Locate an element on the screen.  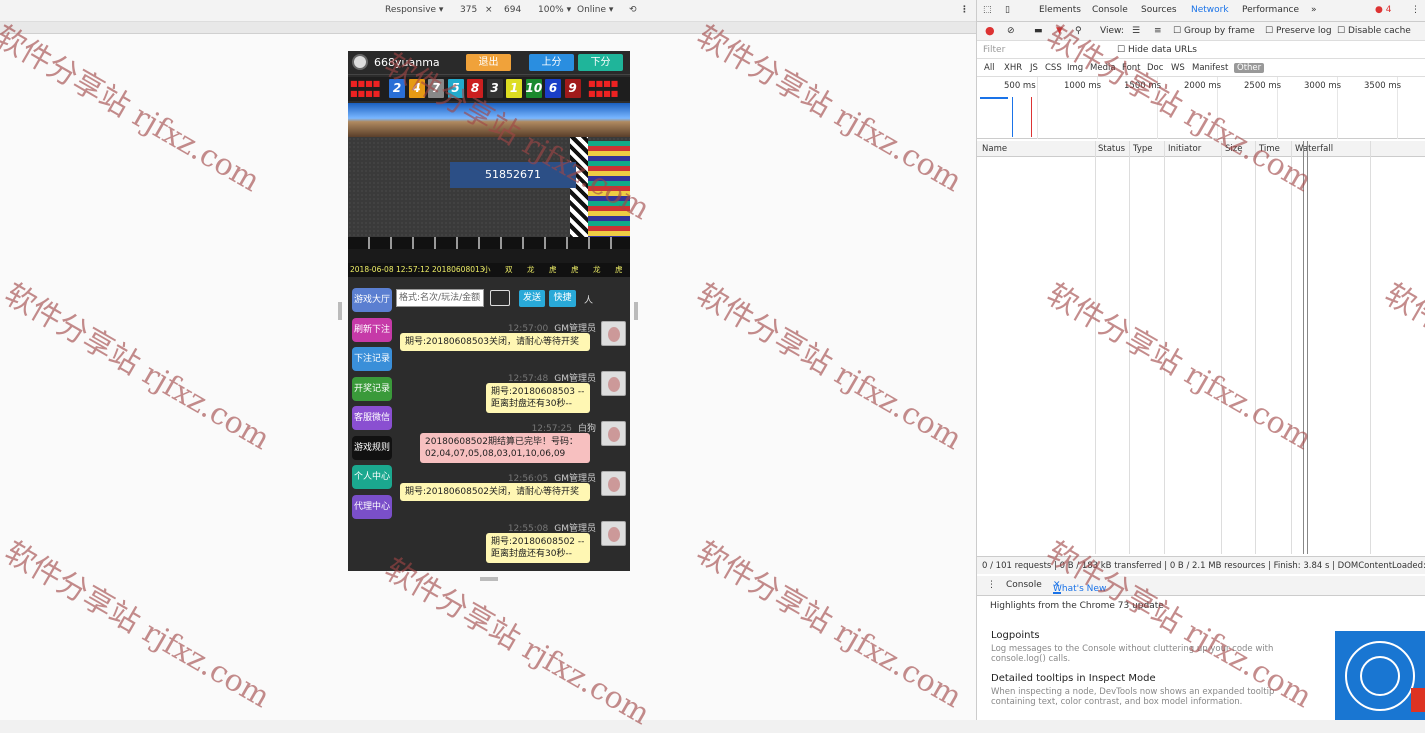
type-filter: Media is located at coordinates (1103, 68).